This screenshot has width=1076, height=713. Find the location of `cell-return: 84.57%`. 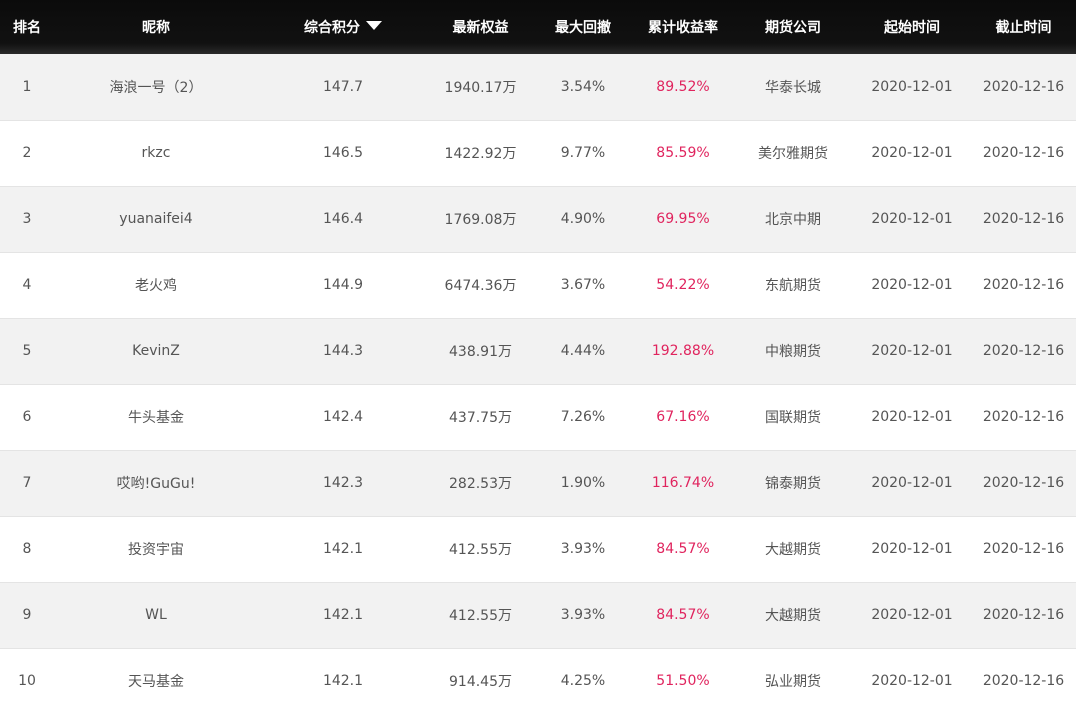

cell-return: 84.57% is located at coordinates (683, 615).